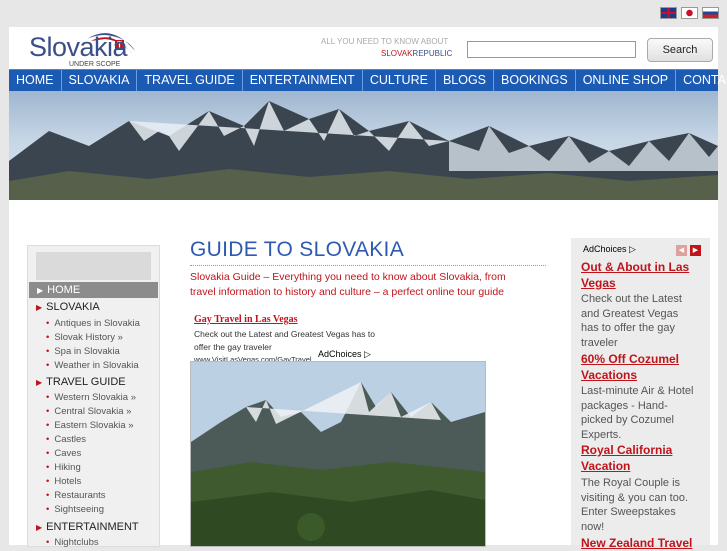 This screenshot has width=727, height=551. I want to click on nav-blogs: BLOGS, so click(465, 80).